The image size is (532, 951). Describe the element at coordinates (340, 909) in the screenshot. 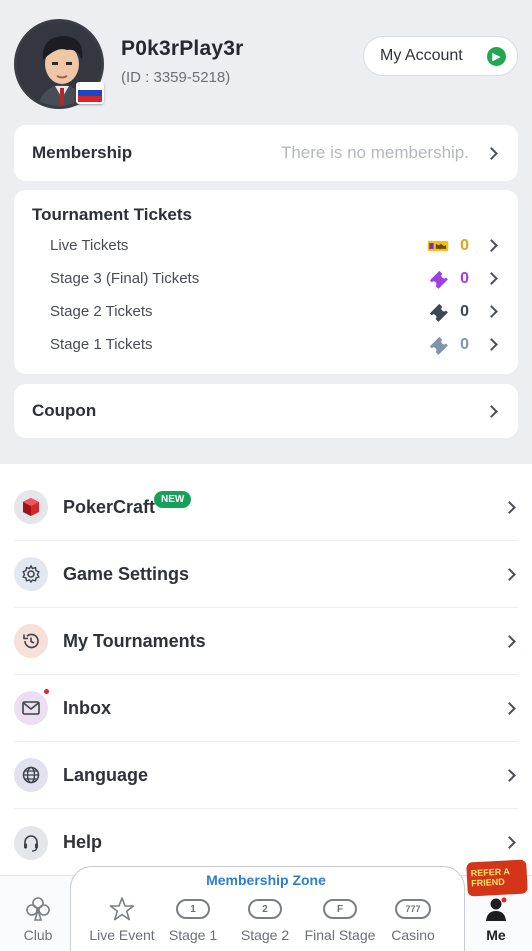

I see `final-stage-icon: F` at that location.